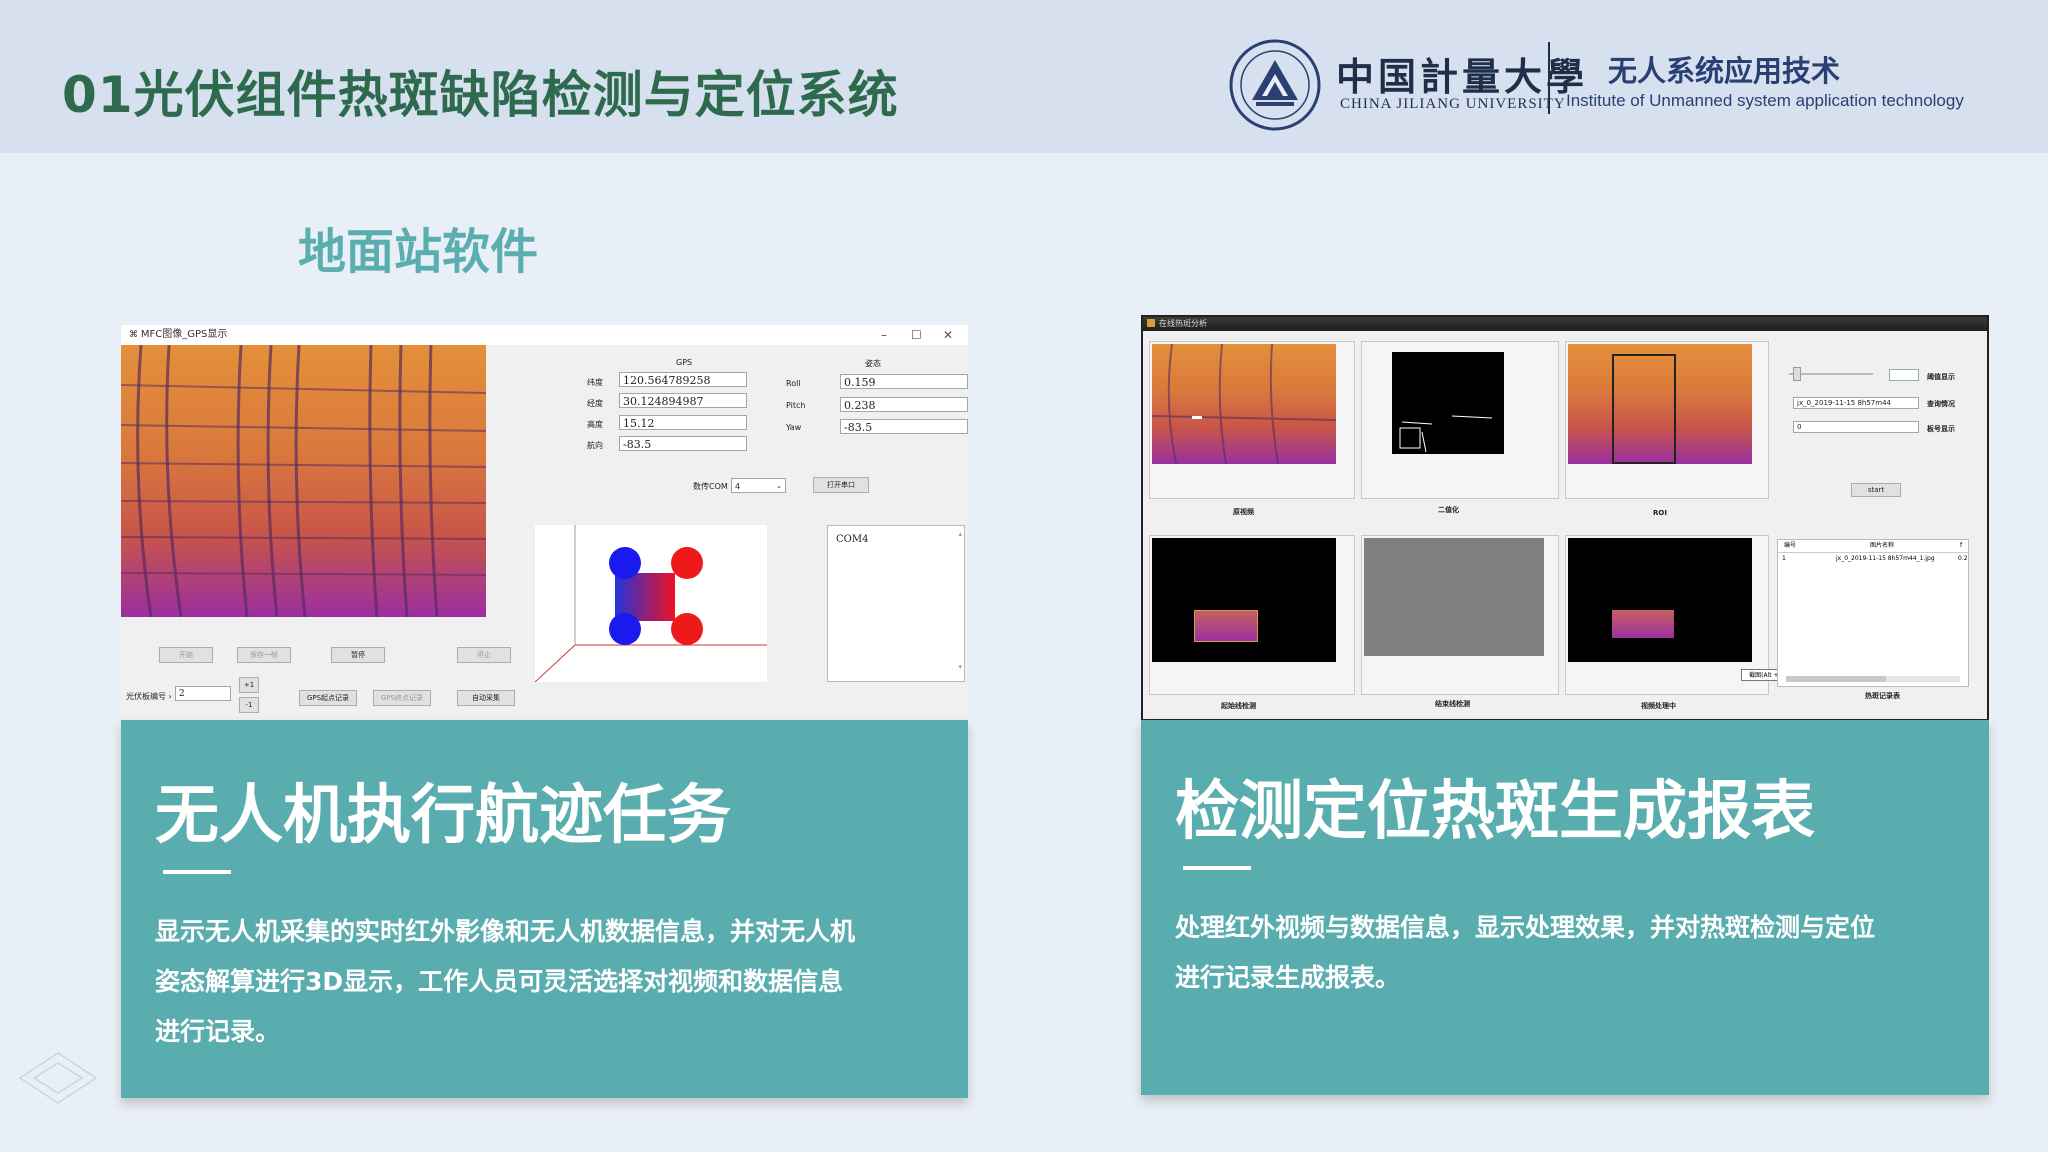 This screenshot has width=2048, height=1152. Describe the element at coordinates (1452, 704) in the screenshot. I see `caption-end-line: 结束线检测` at that location.